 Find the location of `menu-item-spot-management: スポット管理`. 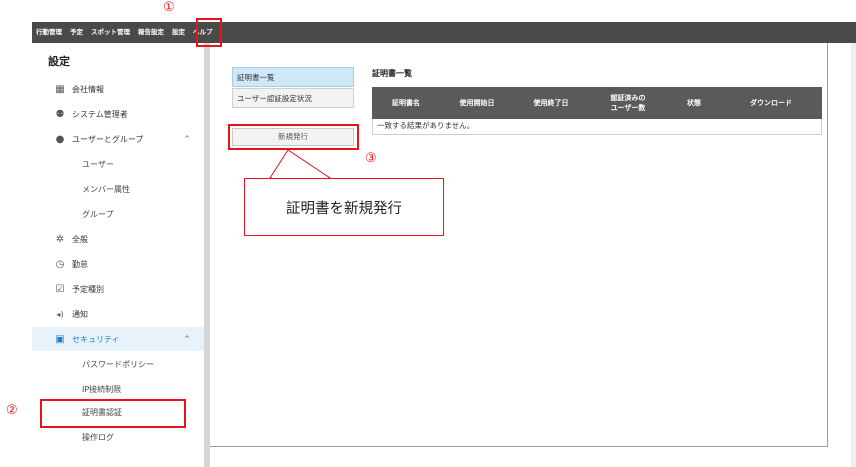

menu-item-spot-management: スポット管理 is located at coordinates (110, 32).